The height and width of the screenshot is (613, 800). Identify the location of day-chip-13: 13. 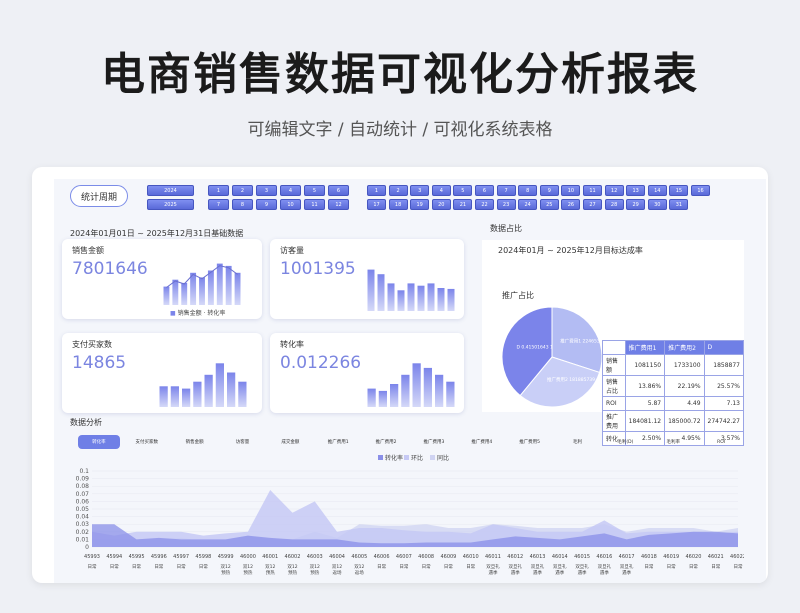
(636, 190).